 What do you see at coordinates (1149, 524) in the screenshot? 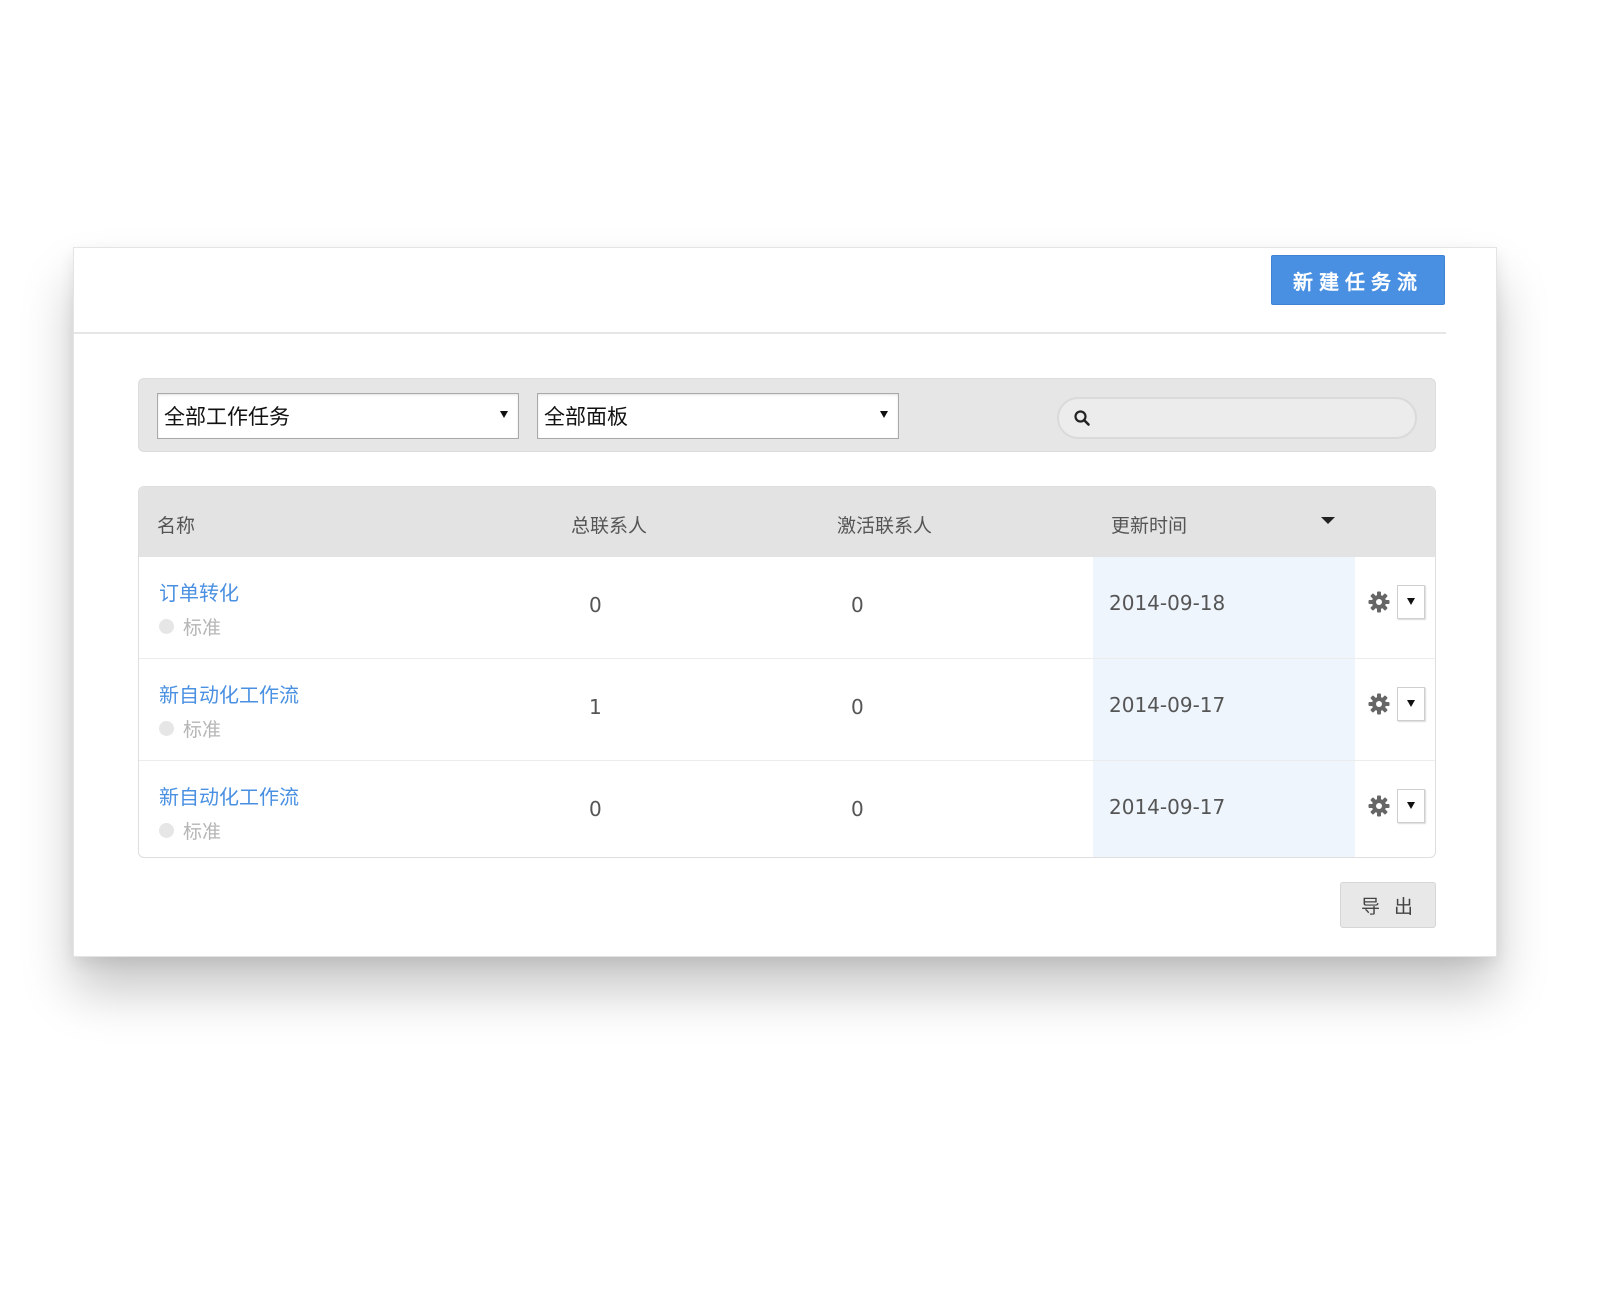
I see `column-header-updated-time: 更新时间` at bounding box center [1149, 524].